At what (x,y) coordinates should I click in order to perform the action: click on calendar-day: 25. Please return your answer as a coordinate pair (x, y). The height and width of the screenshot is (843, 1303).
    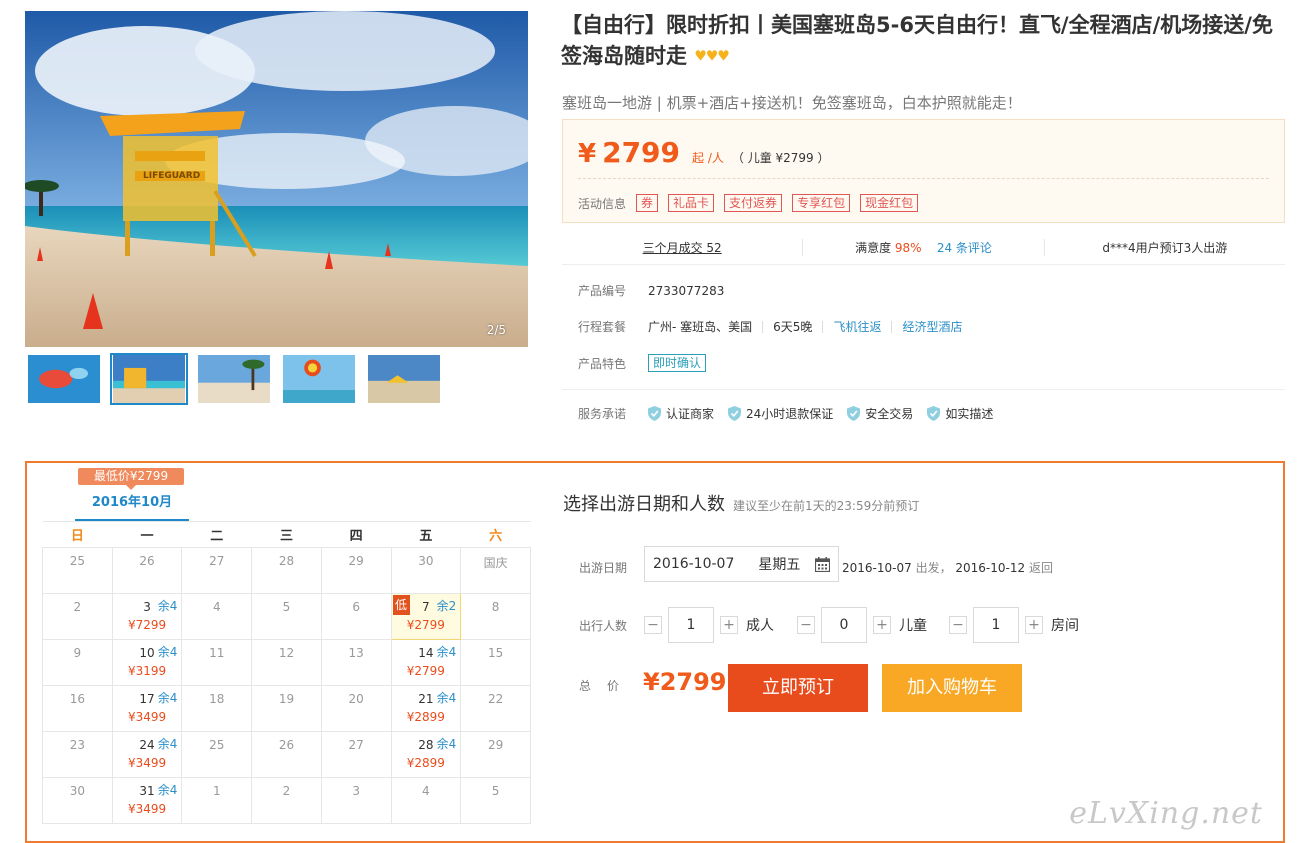
    Looking at the image, I should click on (217, 754).